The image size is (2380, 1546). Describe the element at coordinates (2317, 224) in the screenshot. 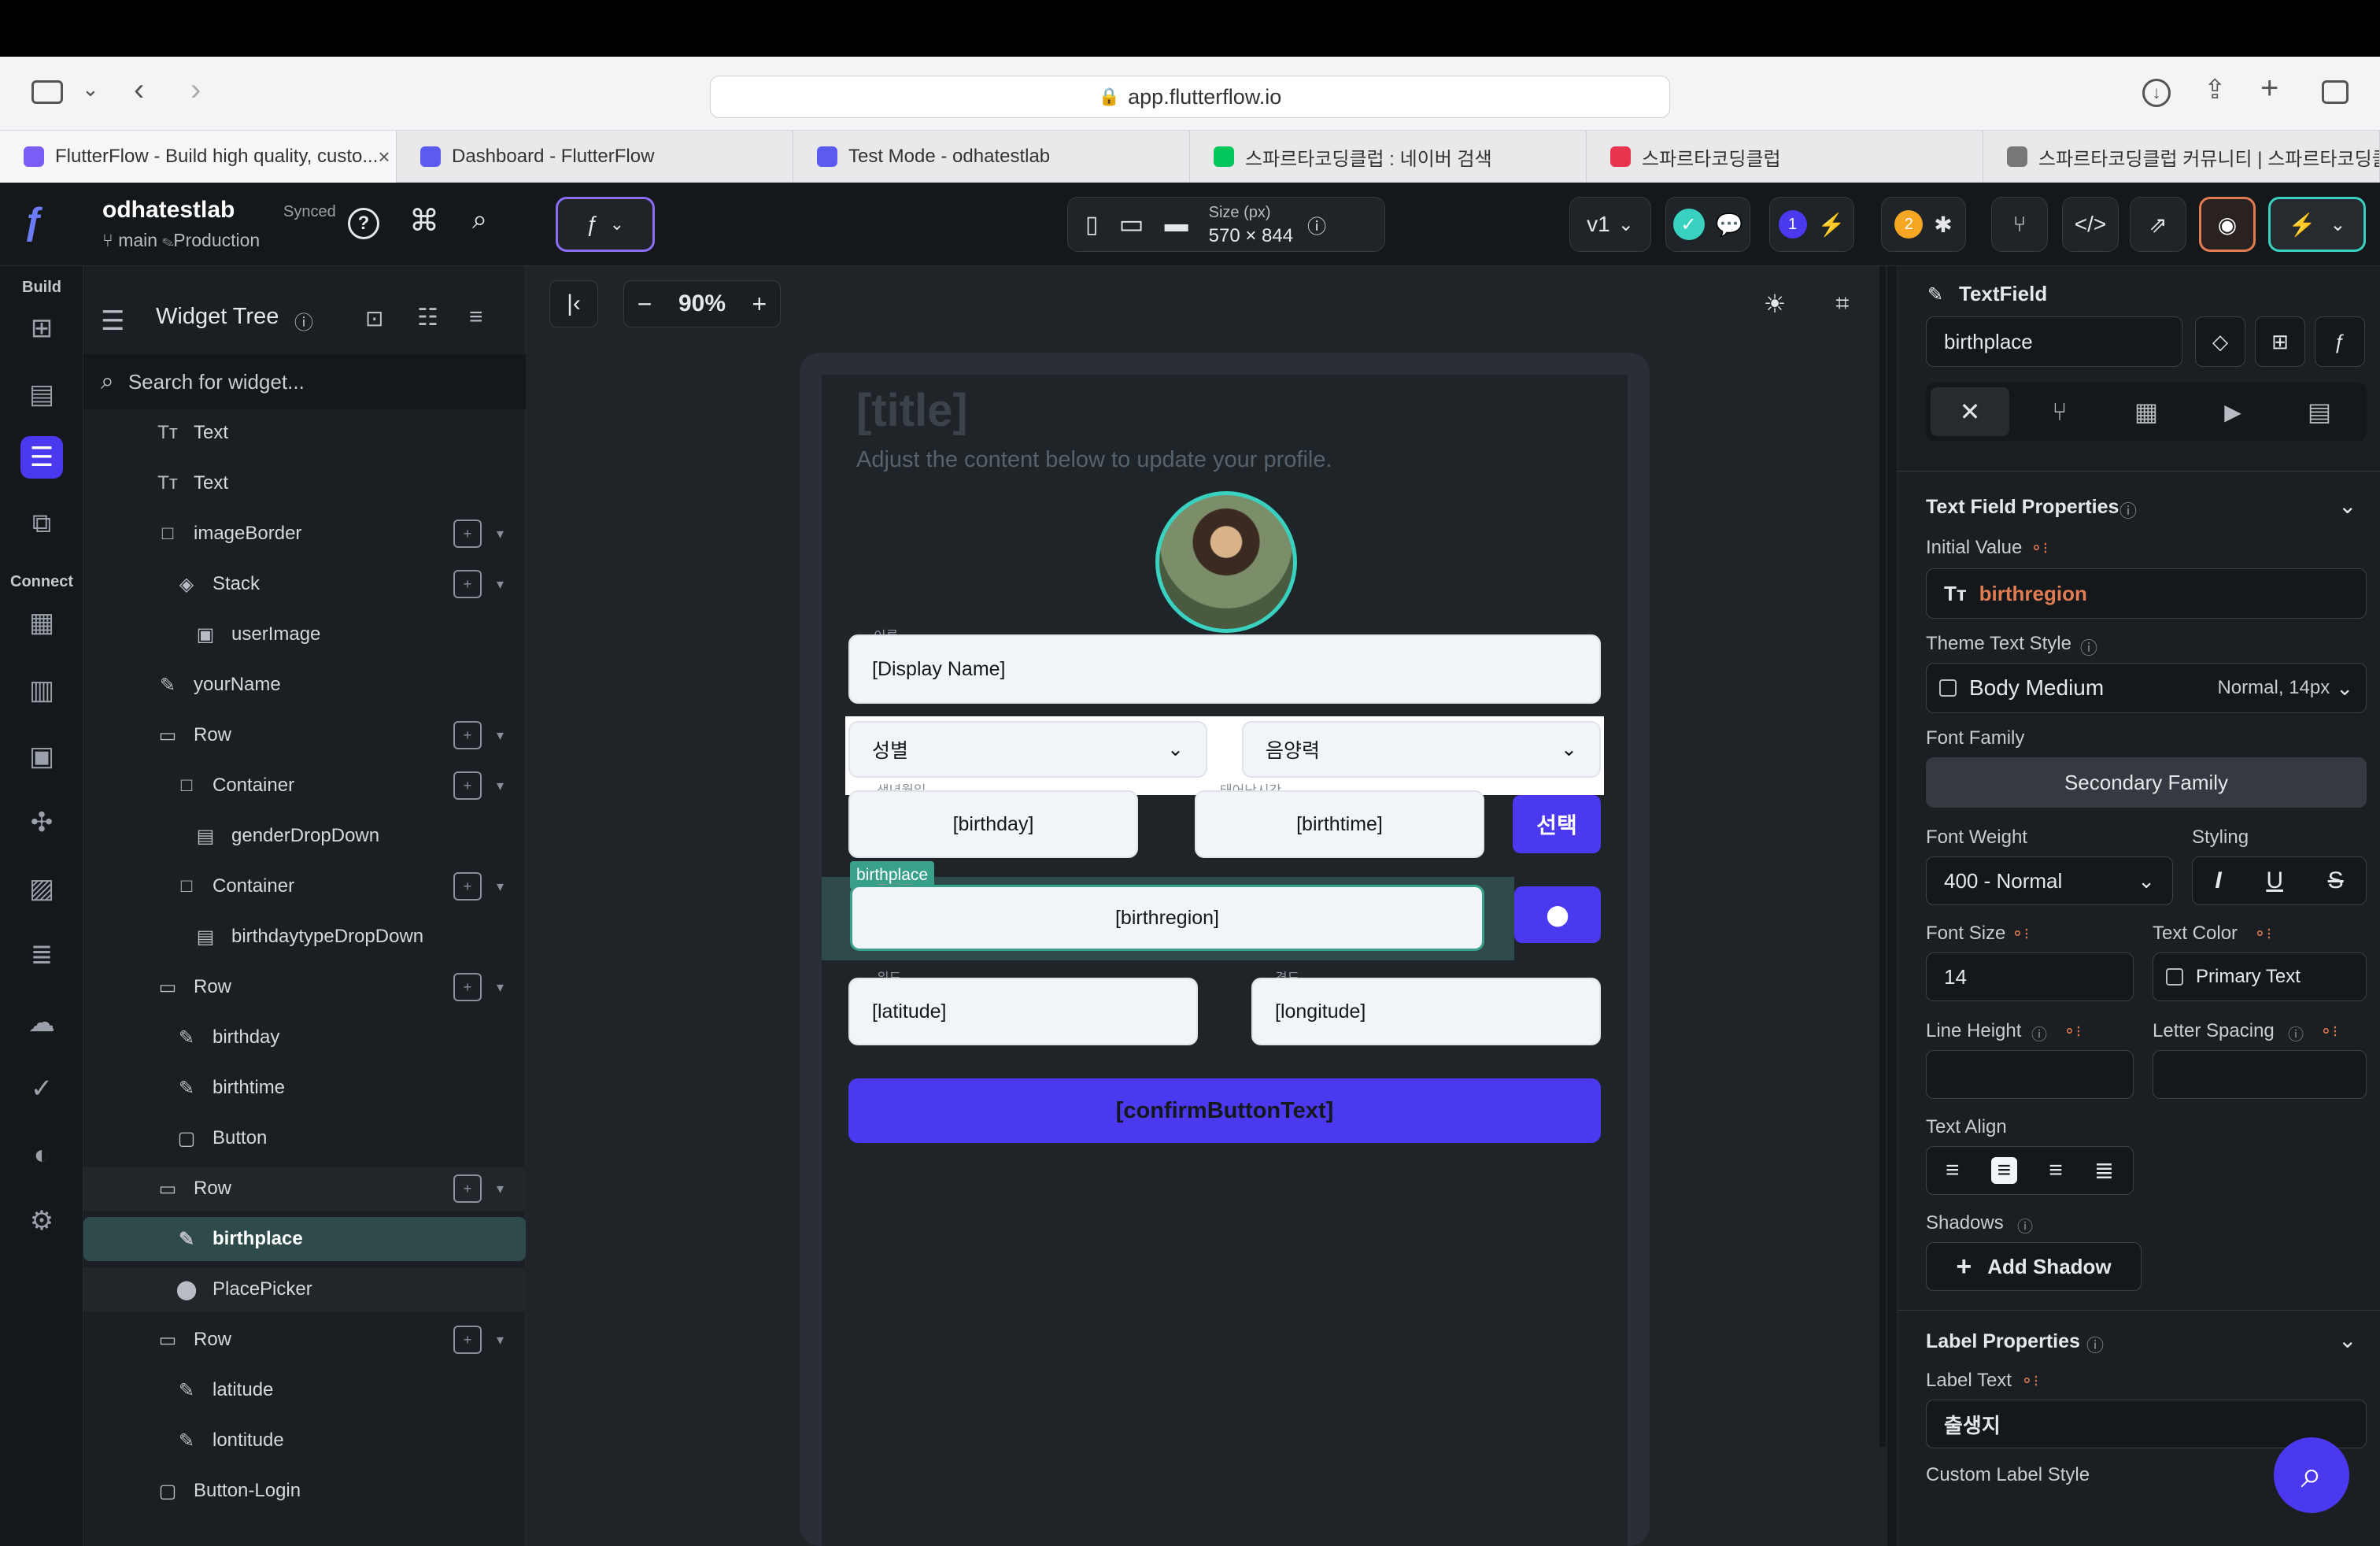

I see `run-button: ⚡ ⌄` at that location.